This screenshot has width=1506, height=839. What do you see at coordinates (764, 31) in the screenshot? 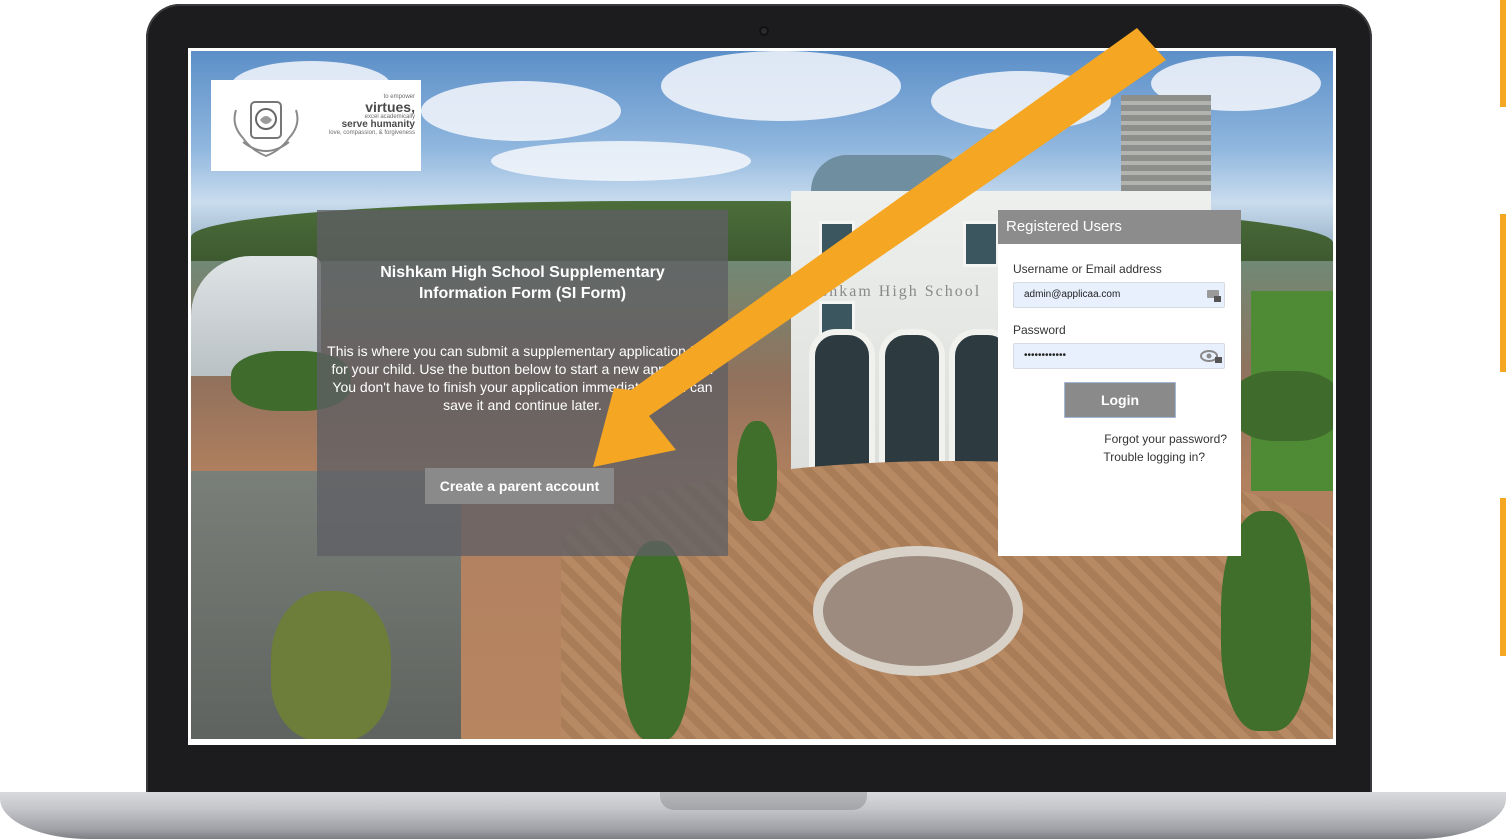
I see `webcam-icon` at bounding box center [764, 31].